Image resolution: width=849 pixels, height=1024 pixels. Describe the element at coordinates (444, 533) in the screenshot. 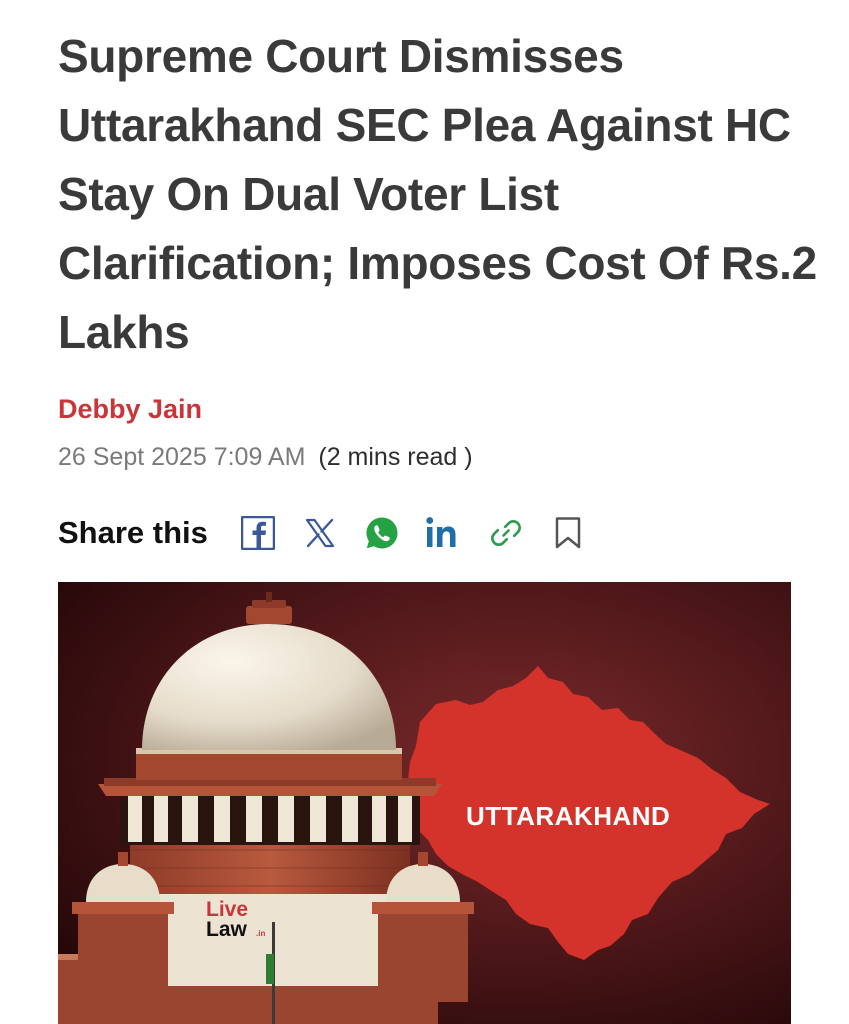

I see `linkedin-icon` at that location.